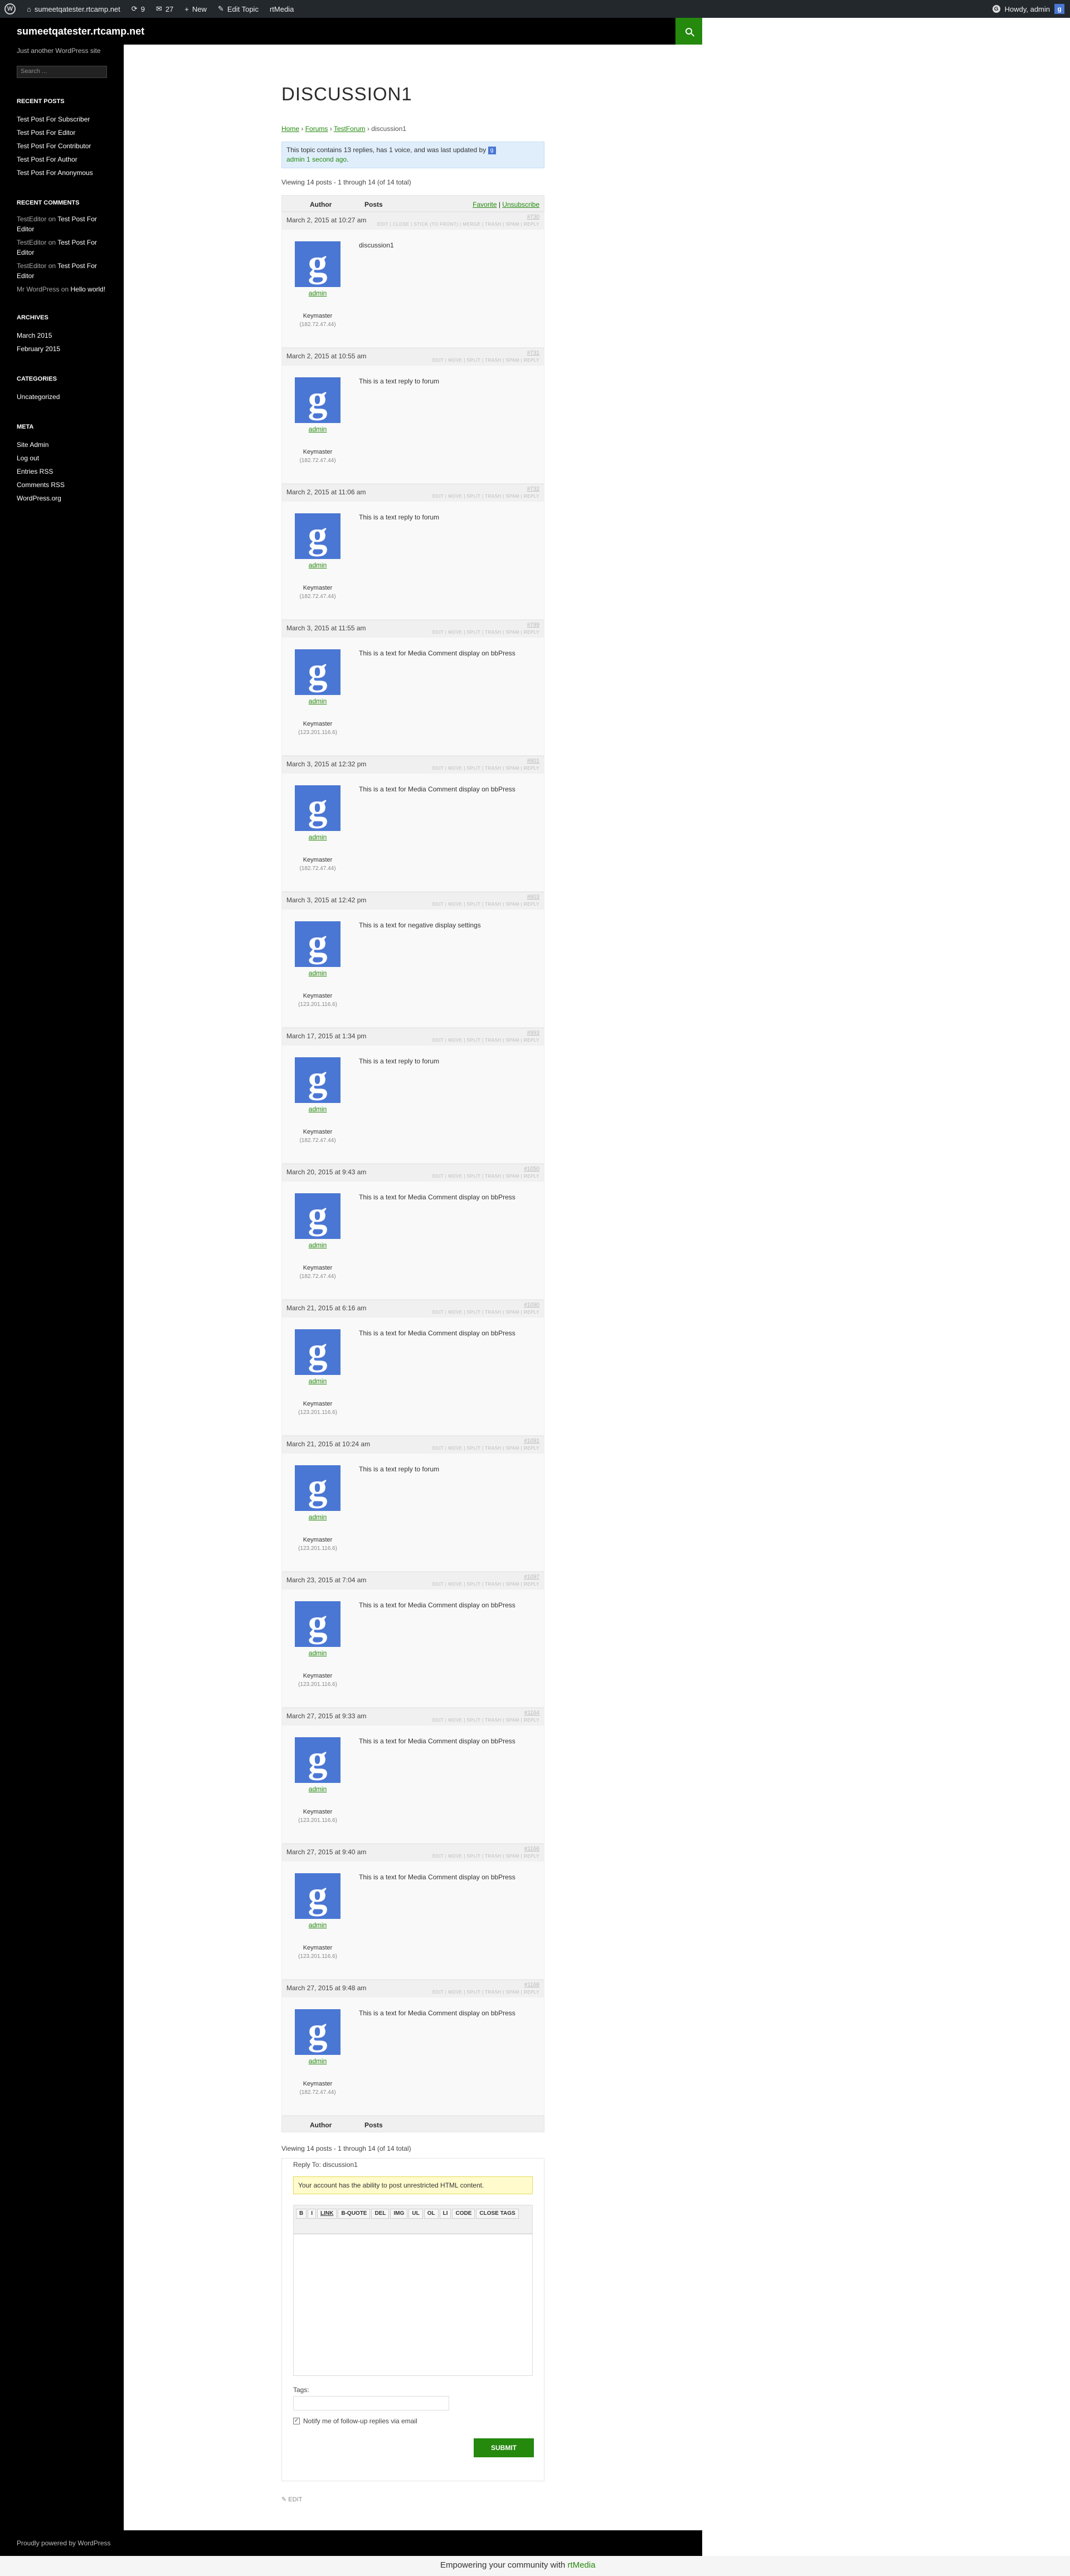 Image resolution: width=1070 pixels, height=2576 pixels. Describe the element at coordinates (164, 8) in the screenshot. I see `comments-menu: ✉ 27` at that location.